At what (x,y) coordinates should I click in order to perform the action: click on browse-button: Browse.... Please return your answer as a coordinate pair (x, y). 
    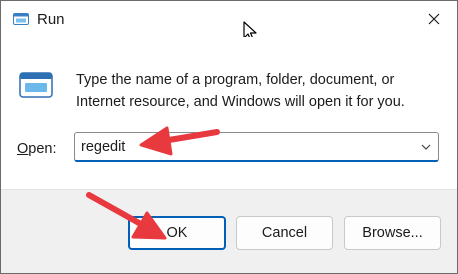
    Looking at the image, I should click on (392, 233).